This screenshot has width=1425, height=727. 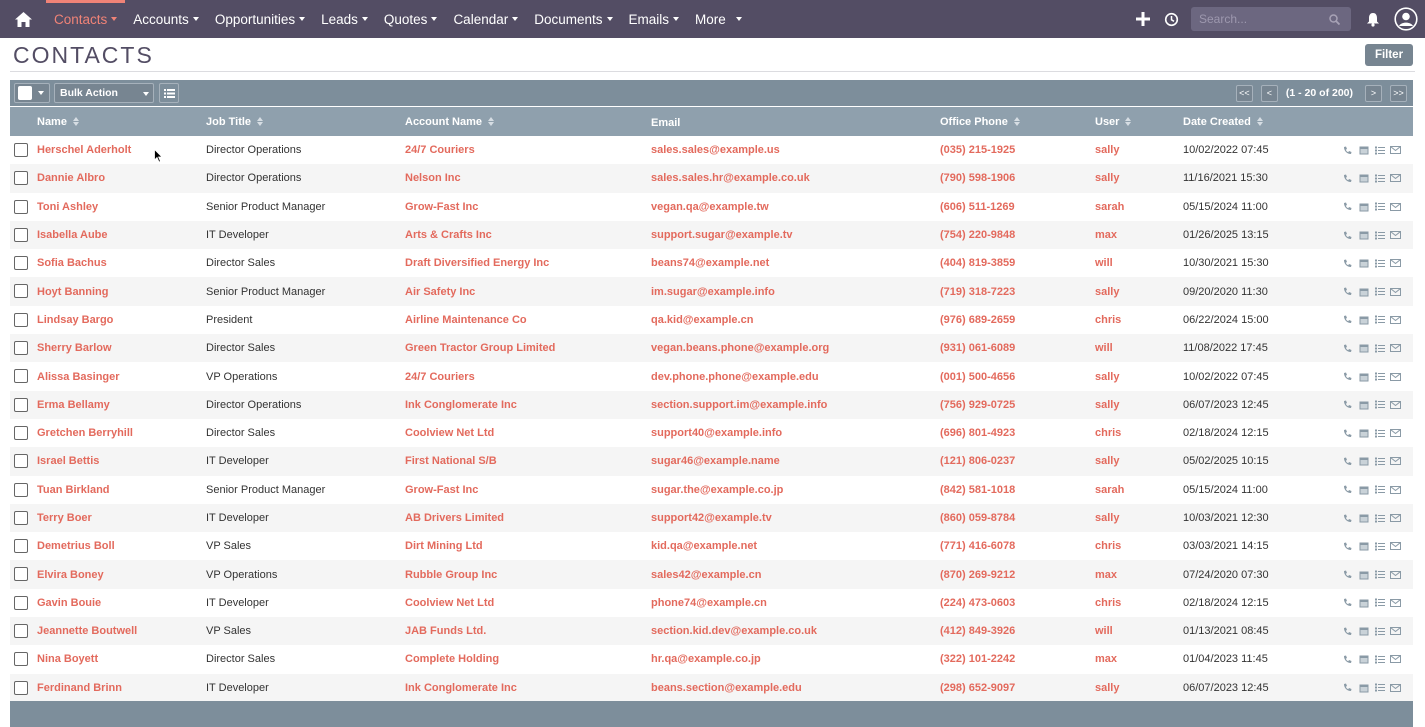 I want to click on nav-item-leads: Leads, so click(x=344, y=19).